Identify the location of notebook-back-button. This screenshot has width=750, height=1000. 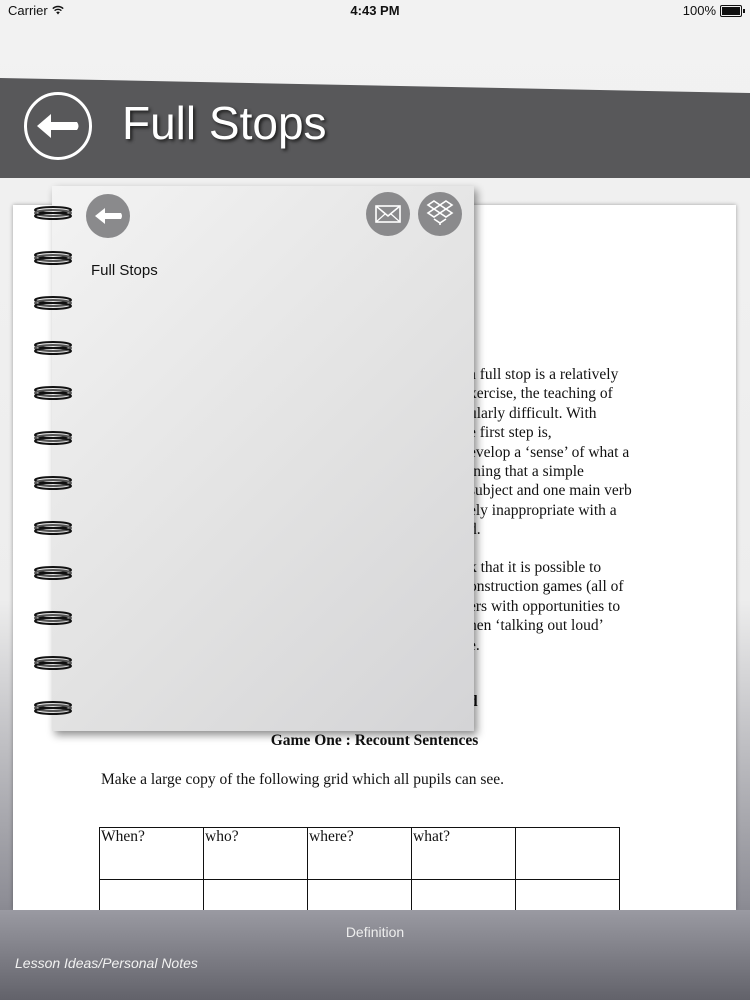
(108, 216).